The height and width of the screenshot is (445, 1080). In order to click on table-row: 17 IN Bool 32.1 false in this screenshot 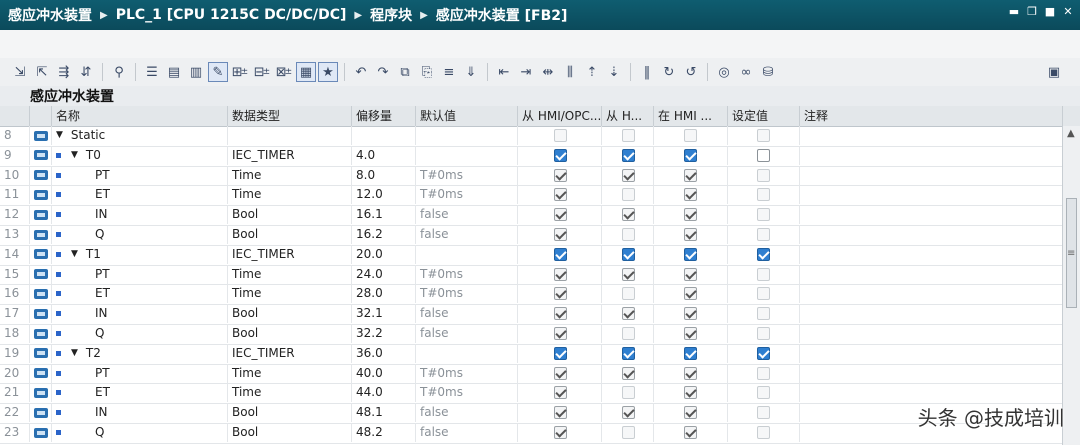, I will do `click(531, 314)`.